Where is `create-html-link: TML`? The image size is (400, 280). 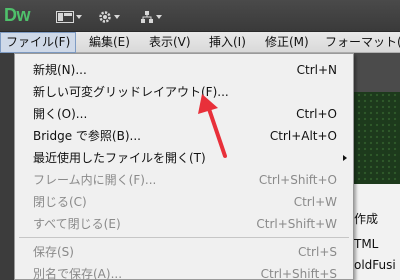
create-html-link: TML is located at coordinates (366, 244).